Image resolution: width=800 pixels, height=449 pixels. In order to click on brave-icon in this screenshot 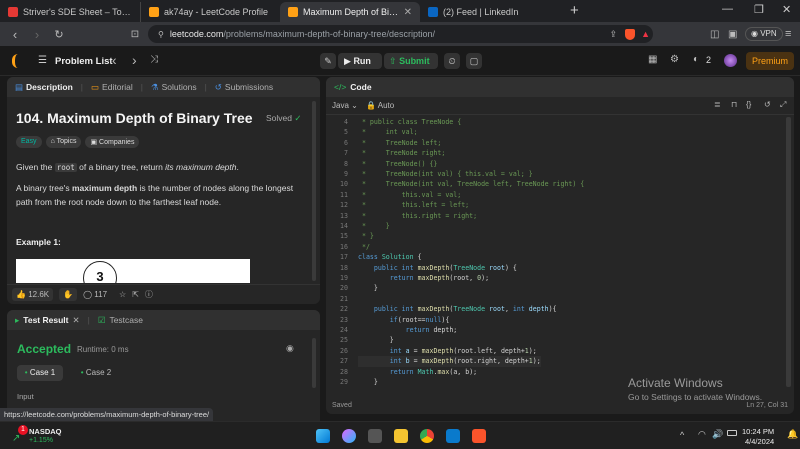, I will do `click(479, 436)`.